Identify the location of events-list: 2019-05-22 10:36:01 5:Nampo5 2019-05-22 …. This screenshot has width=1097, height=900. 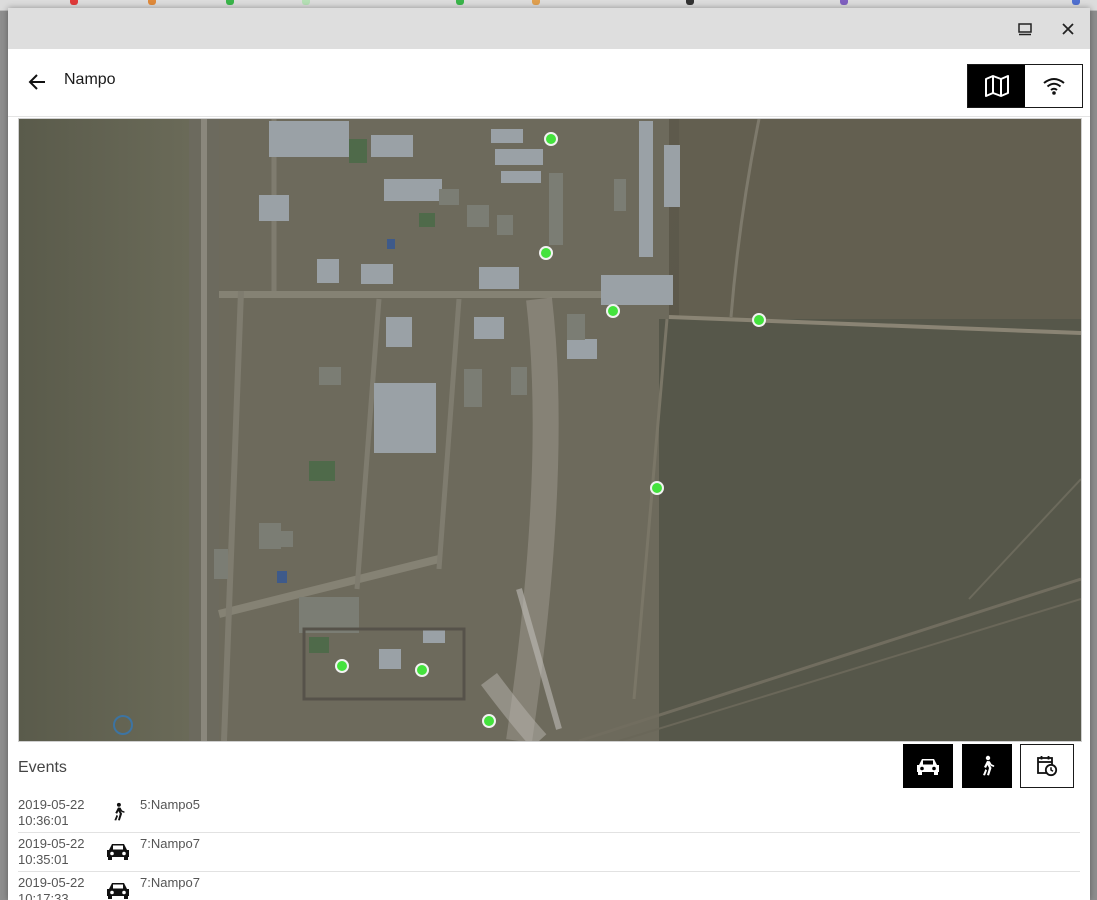
(549, 847).